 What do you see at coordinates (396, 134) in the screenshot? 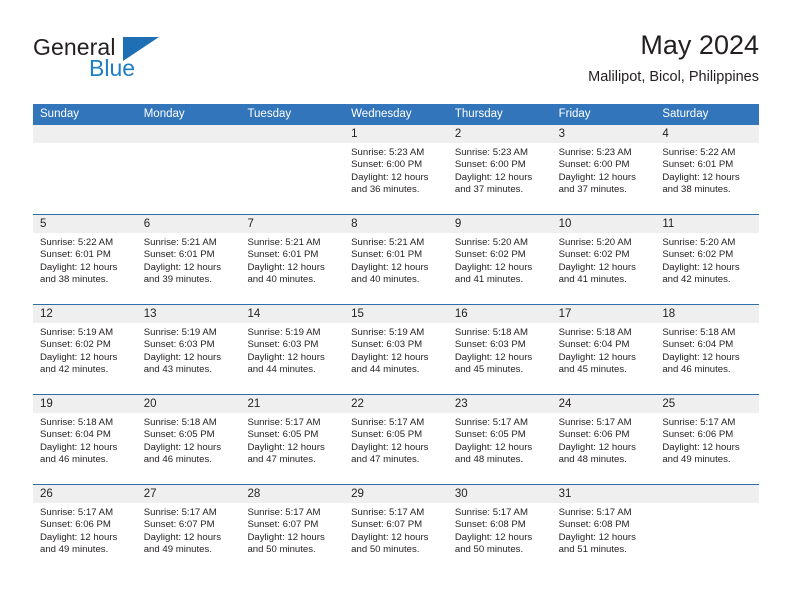
I see `day-number: 1` at bounding box center [396, 134].